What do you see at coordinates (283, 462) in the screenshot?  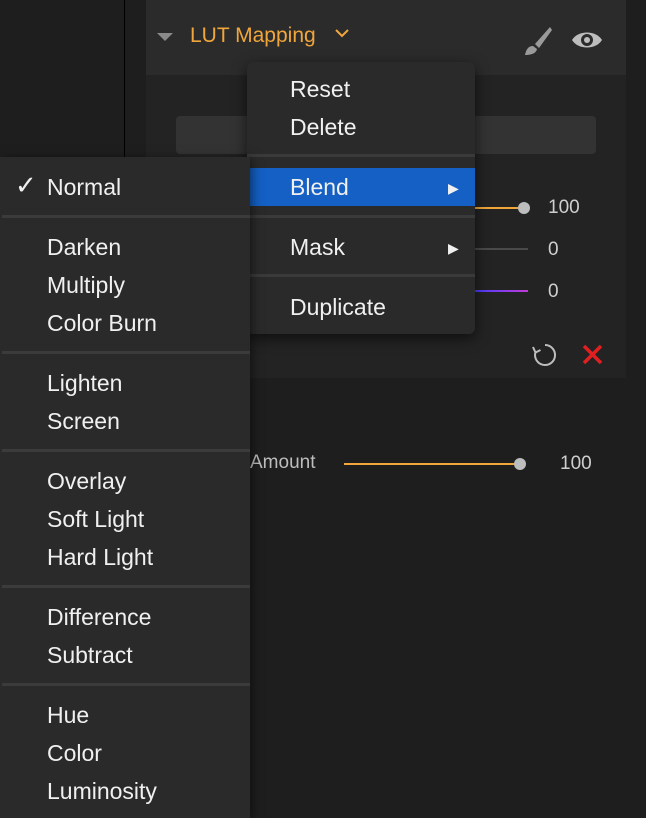 I see `amount-label: Amount` at bounding box center [283, 462].